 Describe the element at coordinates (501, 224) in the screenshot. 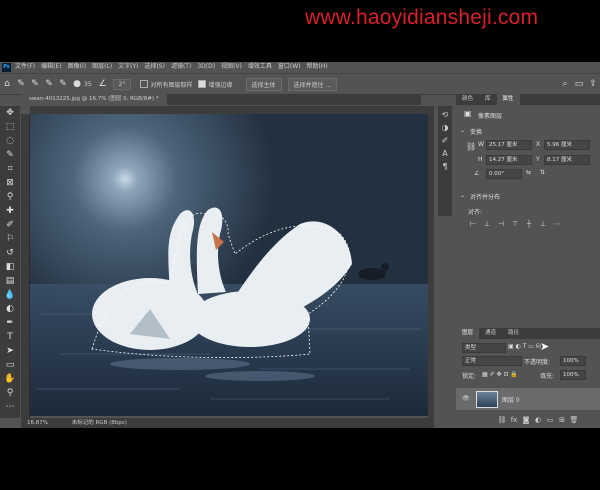

I see `align-right-icon: ⊣` at that location.